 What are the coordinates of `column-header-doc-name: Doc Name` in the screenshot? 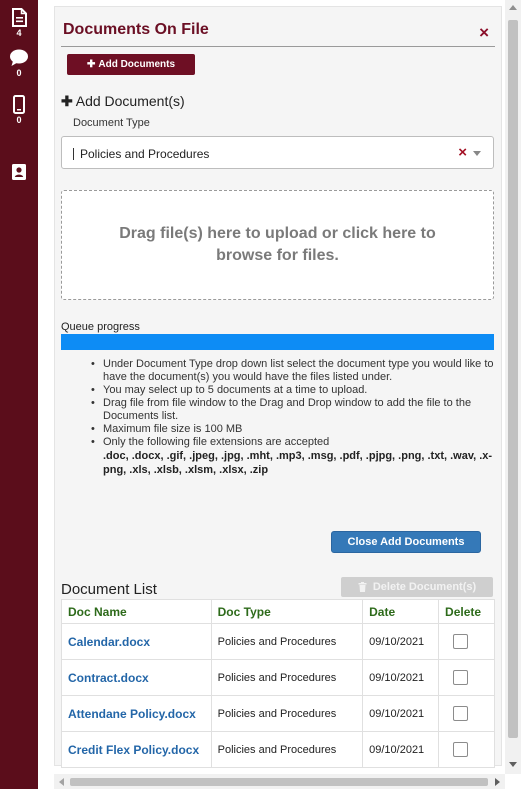 It's located at (136, 611).